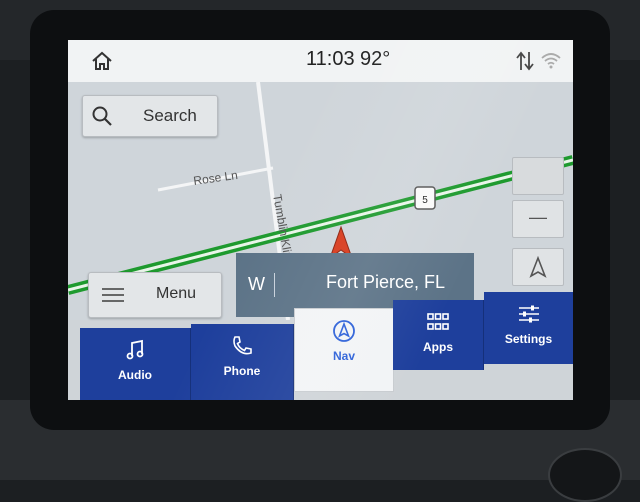 This screenshot has width=640, height=502. Describe the element at coordinates (242, 362) in the screenshot. I see `nav-phone-button: Phone` at that location.